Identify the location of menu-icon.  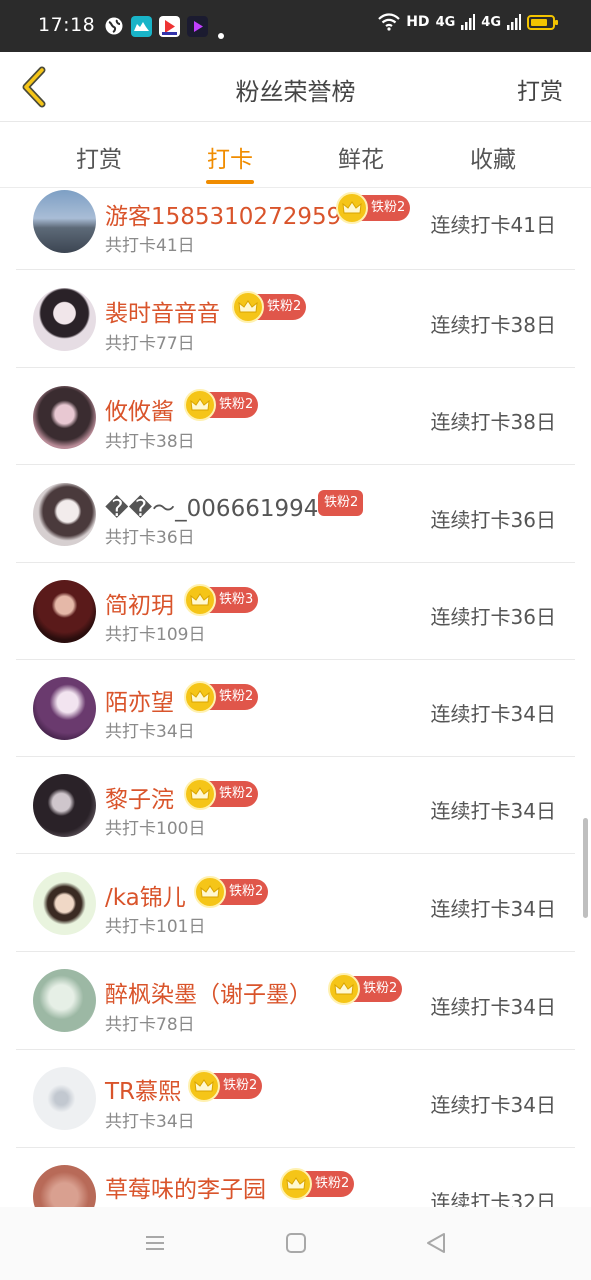
(155, 1243).